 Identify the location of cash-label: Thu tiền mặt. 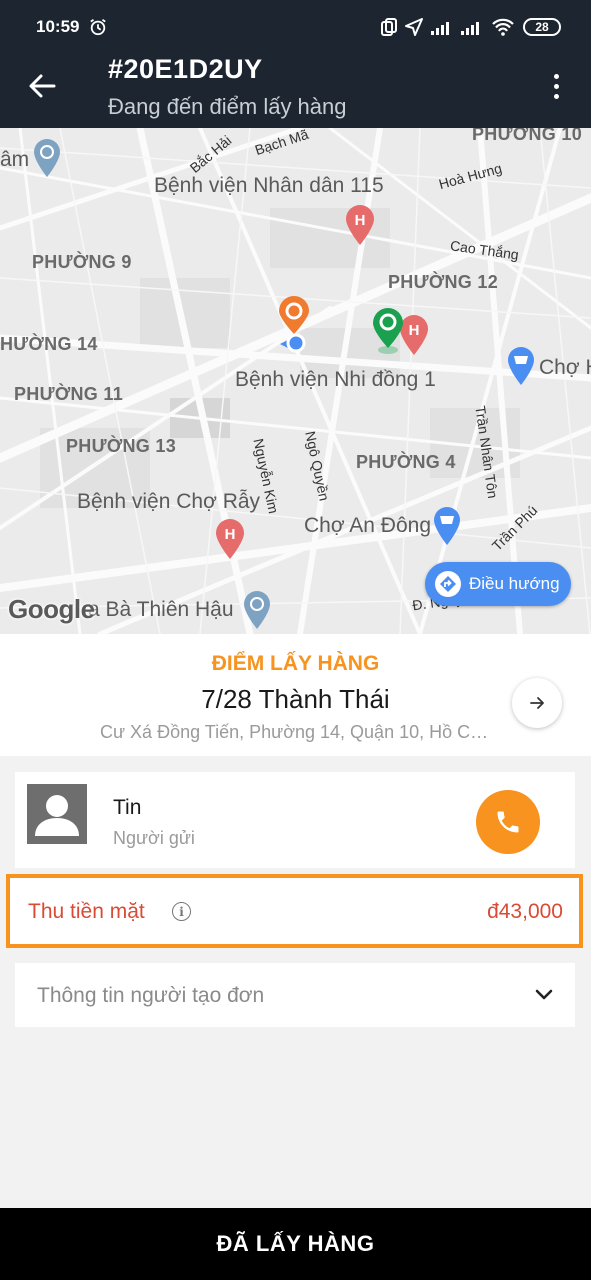
(86, 911).